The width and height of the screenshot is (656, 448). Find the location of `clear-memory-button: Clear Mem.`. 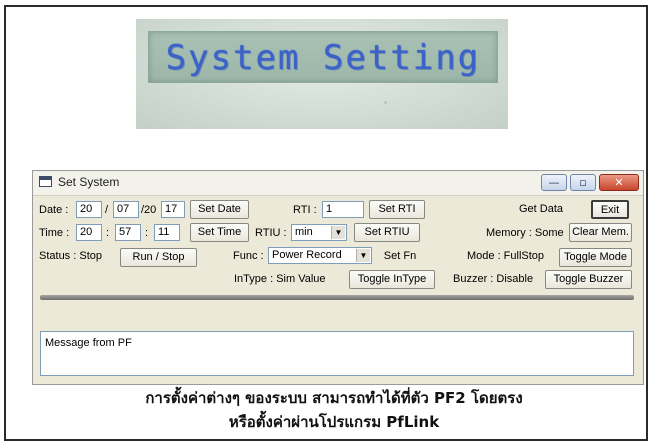

clear-memory-button: Clear Mem. is located at coordinates (600, 232).